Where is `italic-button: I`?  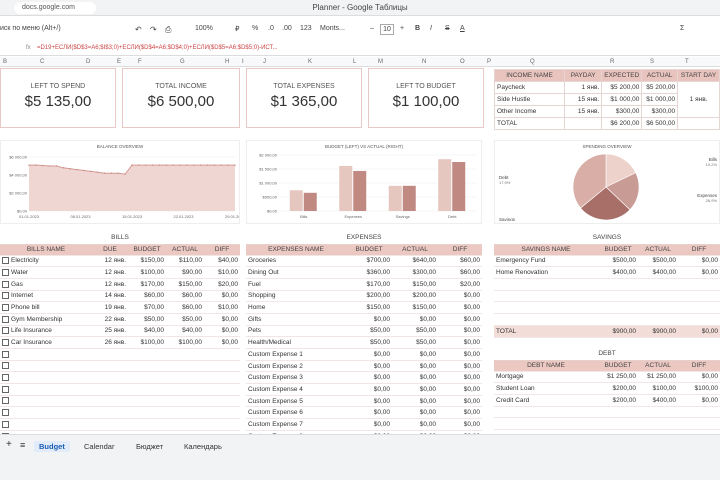
italic-button: I is located at coordinates (431, 28).